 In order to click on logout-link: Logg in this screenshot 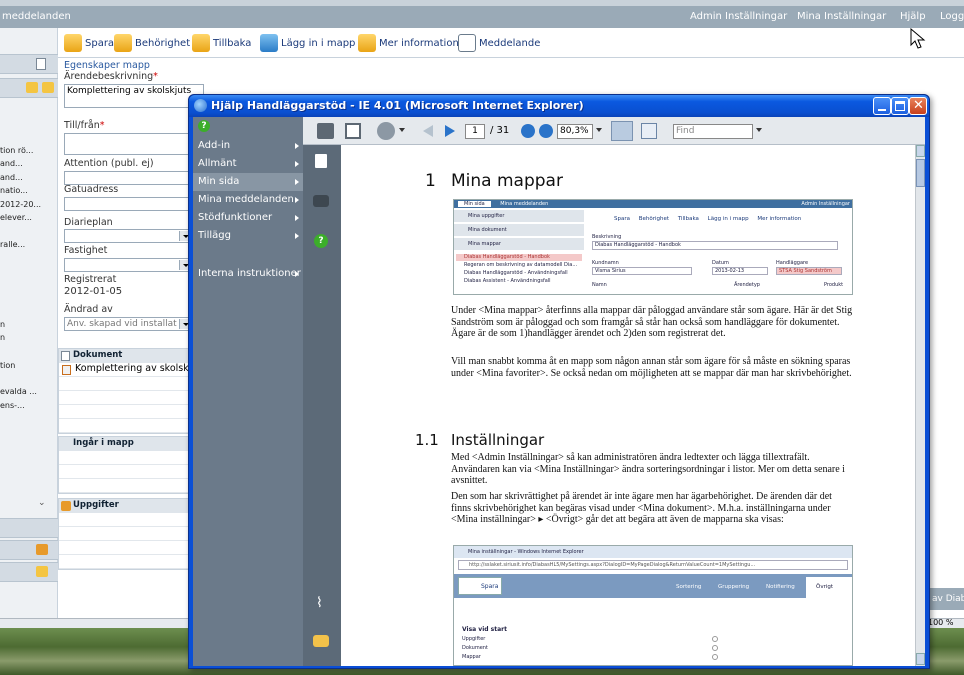, I will do `click(952, 16)`.